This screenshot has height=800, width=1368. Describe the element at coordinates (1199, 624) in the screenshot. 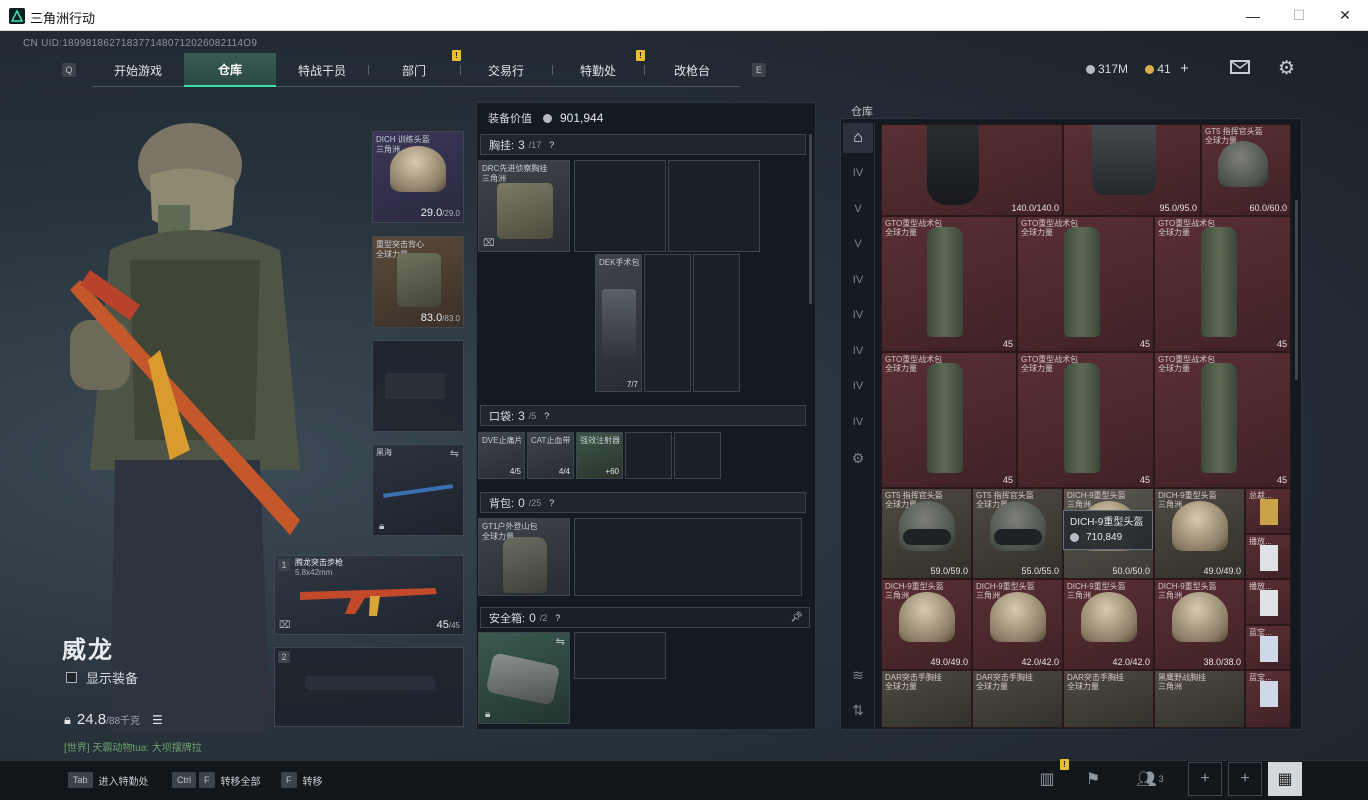

I see `warehouse-helmet-8: DICH-9重型头盔 三角洲 38.0/38.0` at that location.